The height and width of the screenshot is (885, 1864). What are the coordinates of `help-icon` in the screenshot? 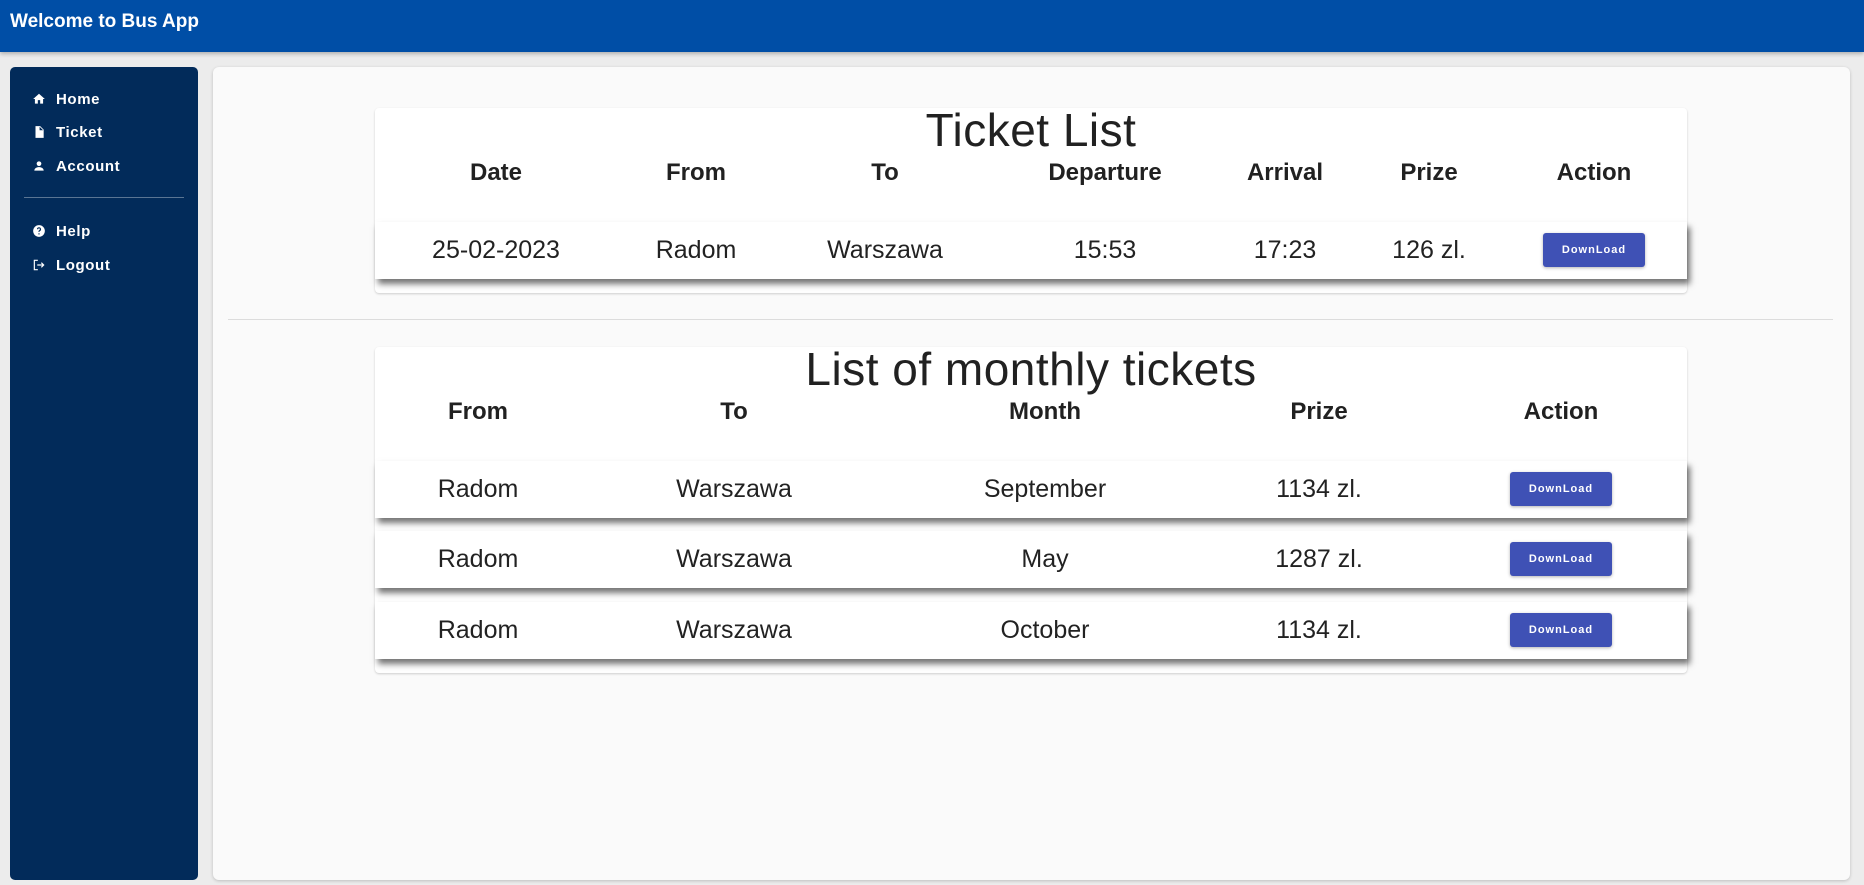 It's located at (39, 231).